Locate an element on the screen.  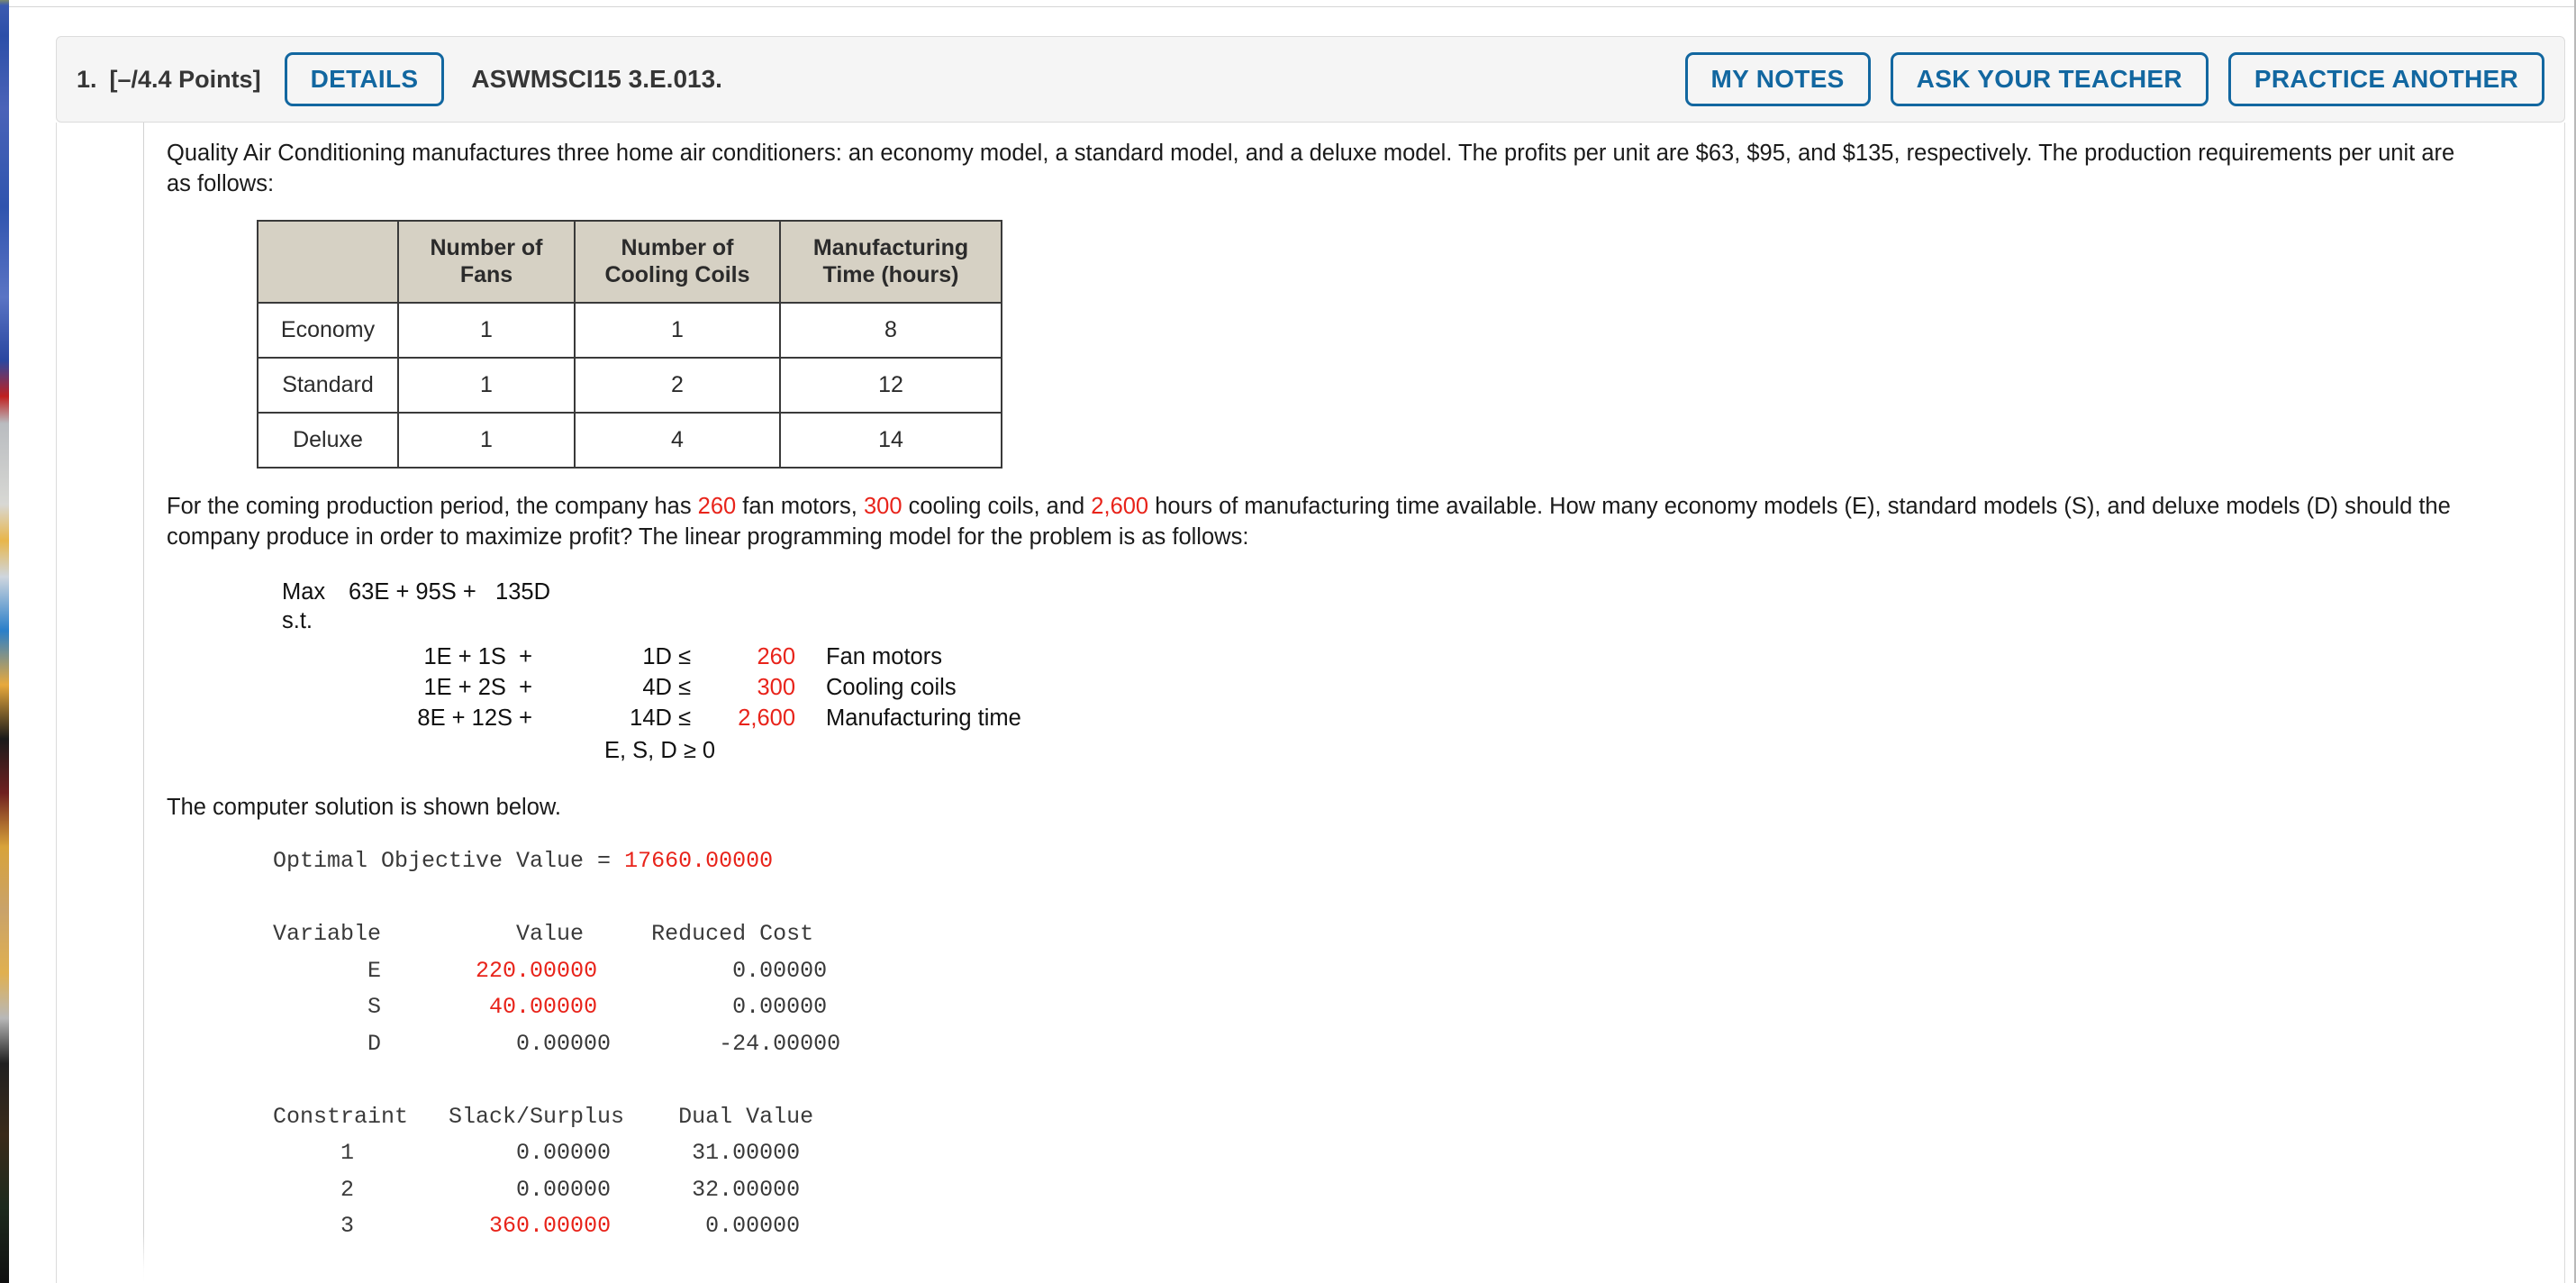
column-header-cooling-coils: Number of Cooling Coils is located at coordinates (677, 261).